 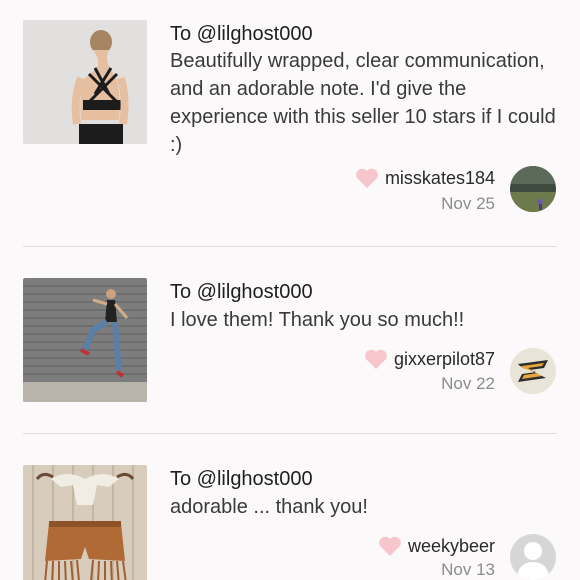 I want to click on review-message: I love them! Thank you so much!!, so click(x=317, y=320).